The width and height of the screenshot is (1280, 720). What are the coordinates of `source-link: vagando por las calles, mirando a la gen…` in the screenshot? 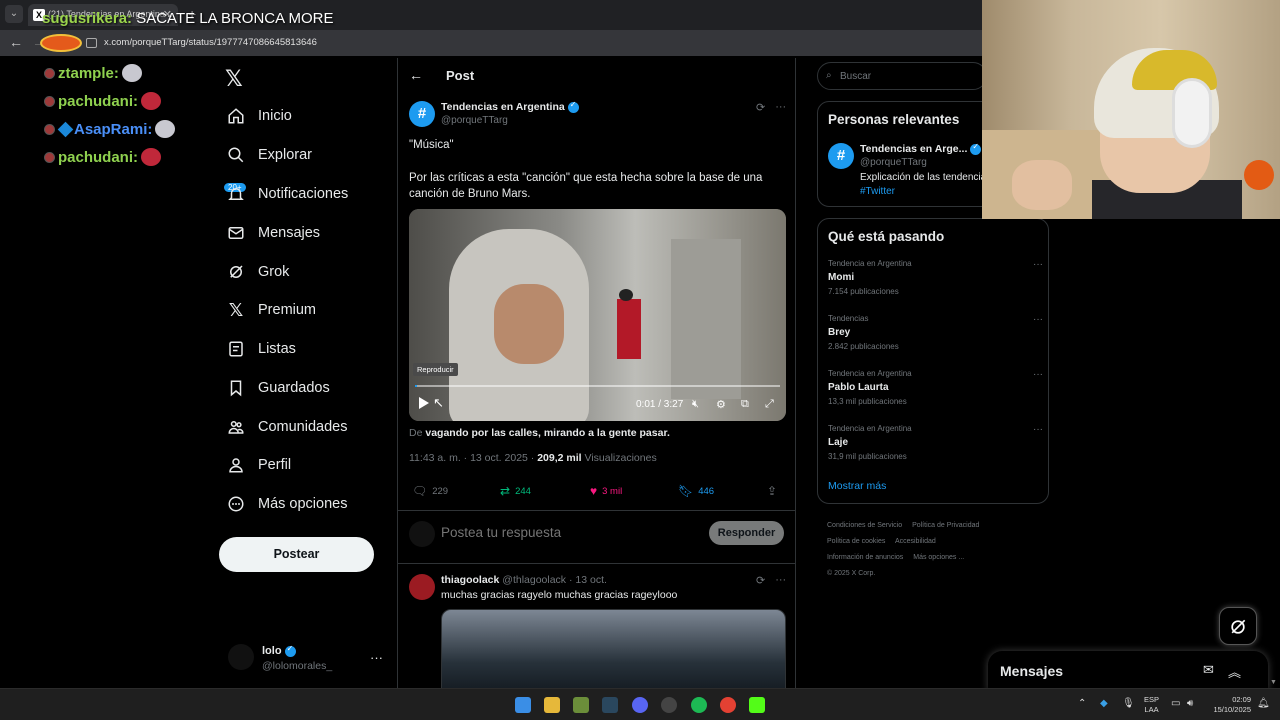 It's located at (547, 433).